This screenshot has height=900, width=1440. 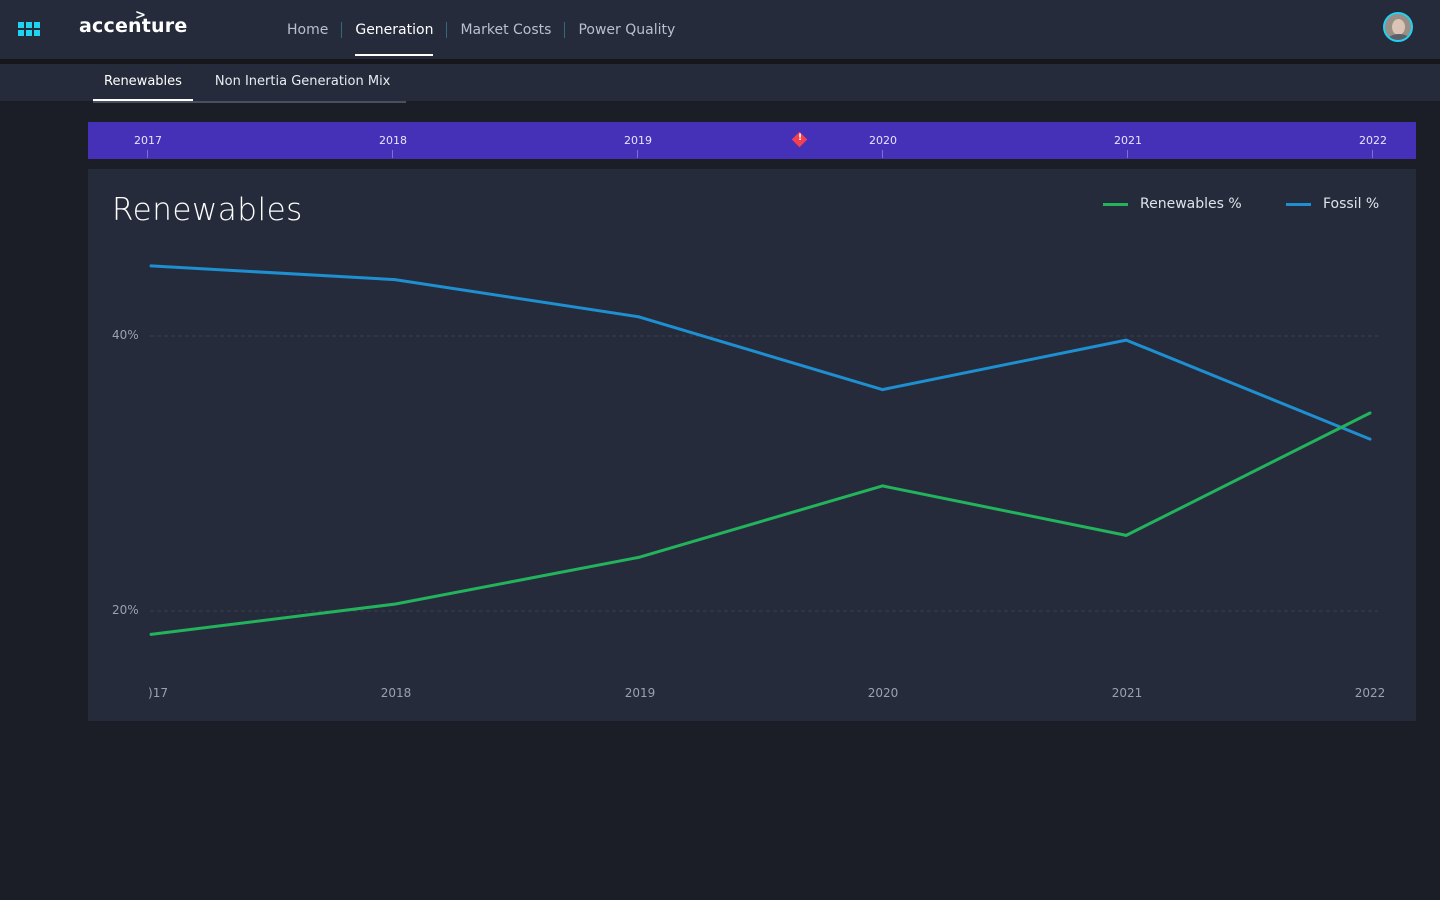 I want to click on x-tick-label: 2021, so click(x=1127, y=693).